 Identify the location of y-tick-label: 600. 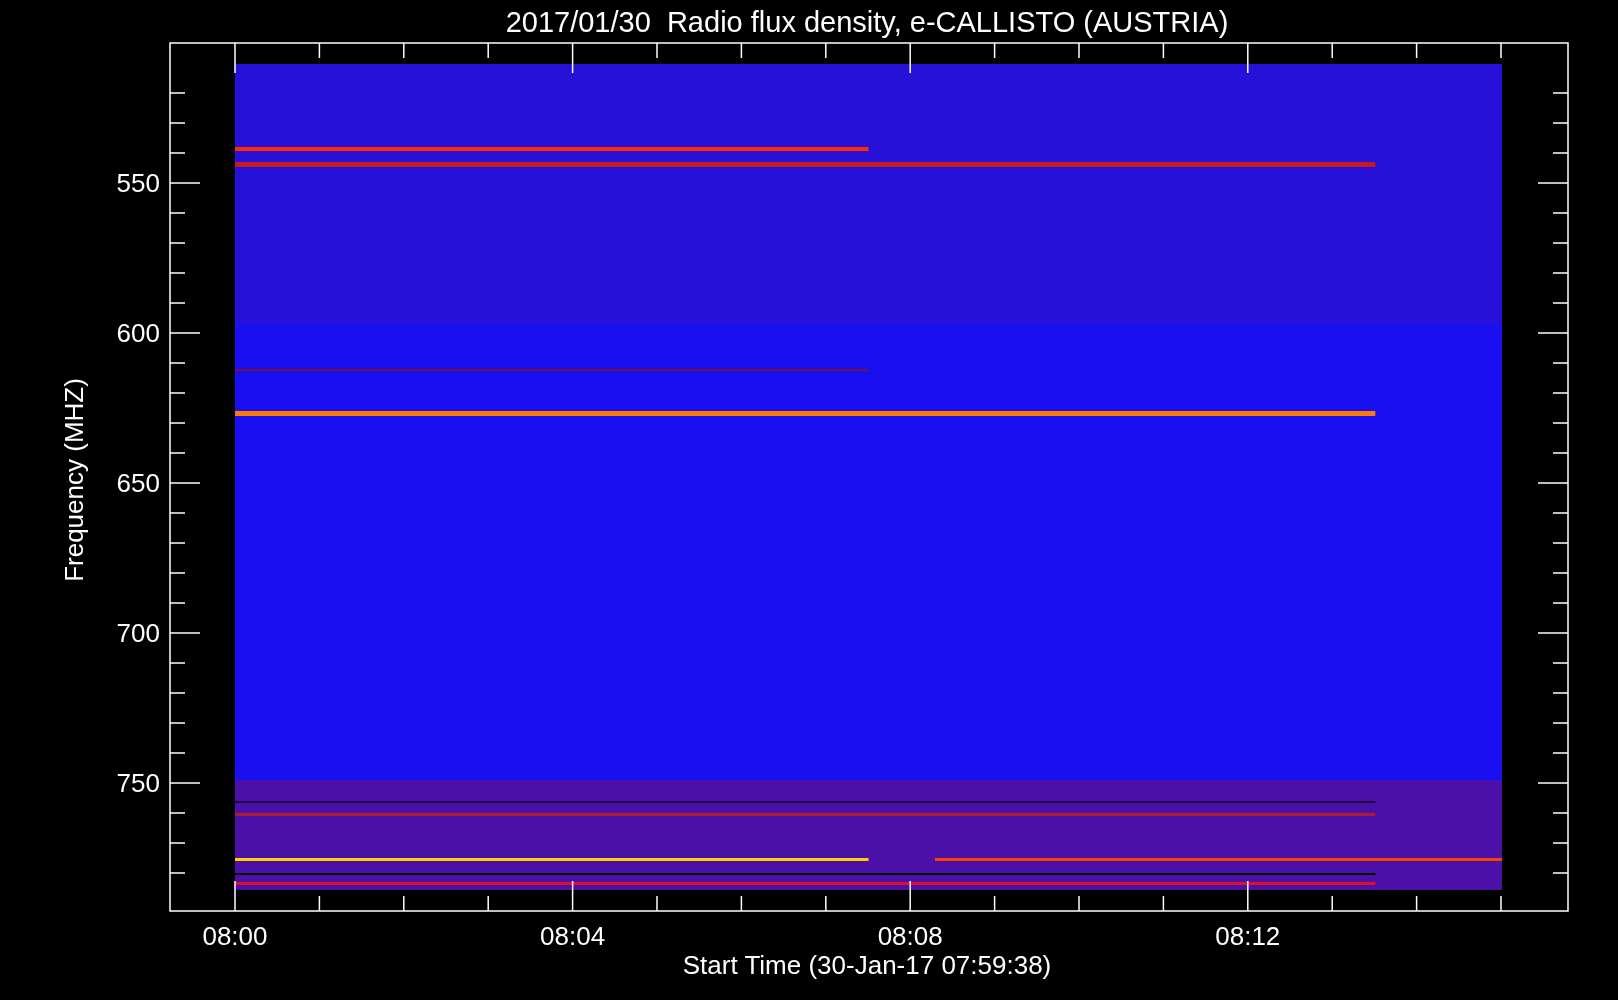
(138, 333).